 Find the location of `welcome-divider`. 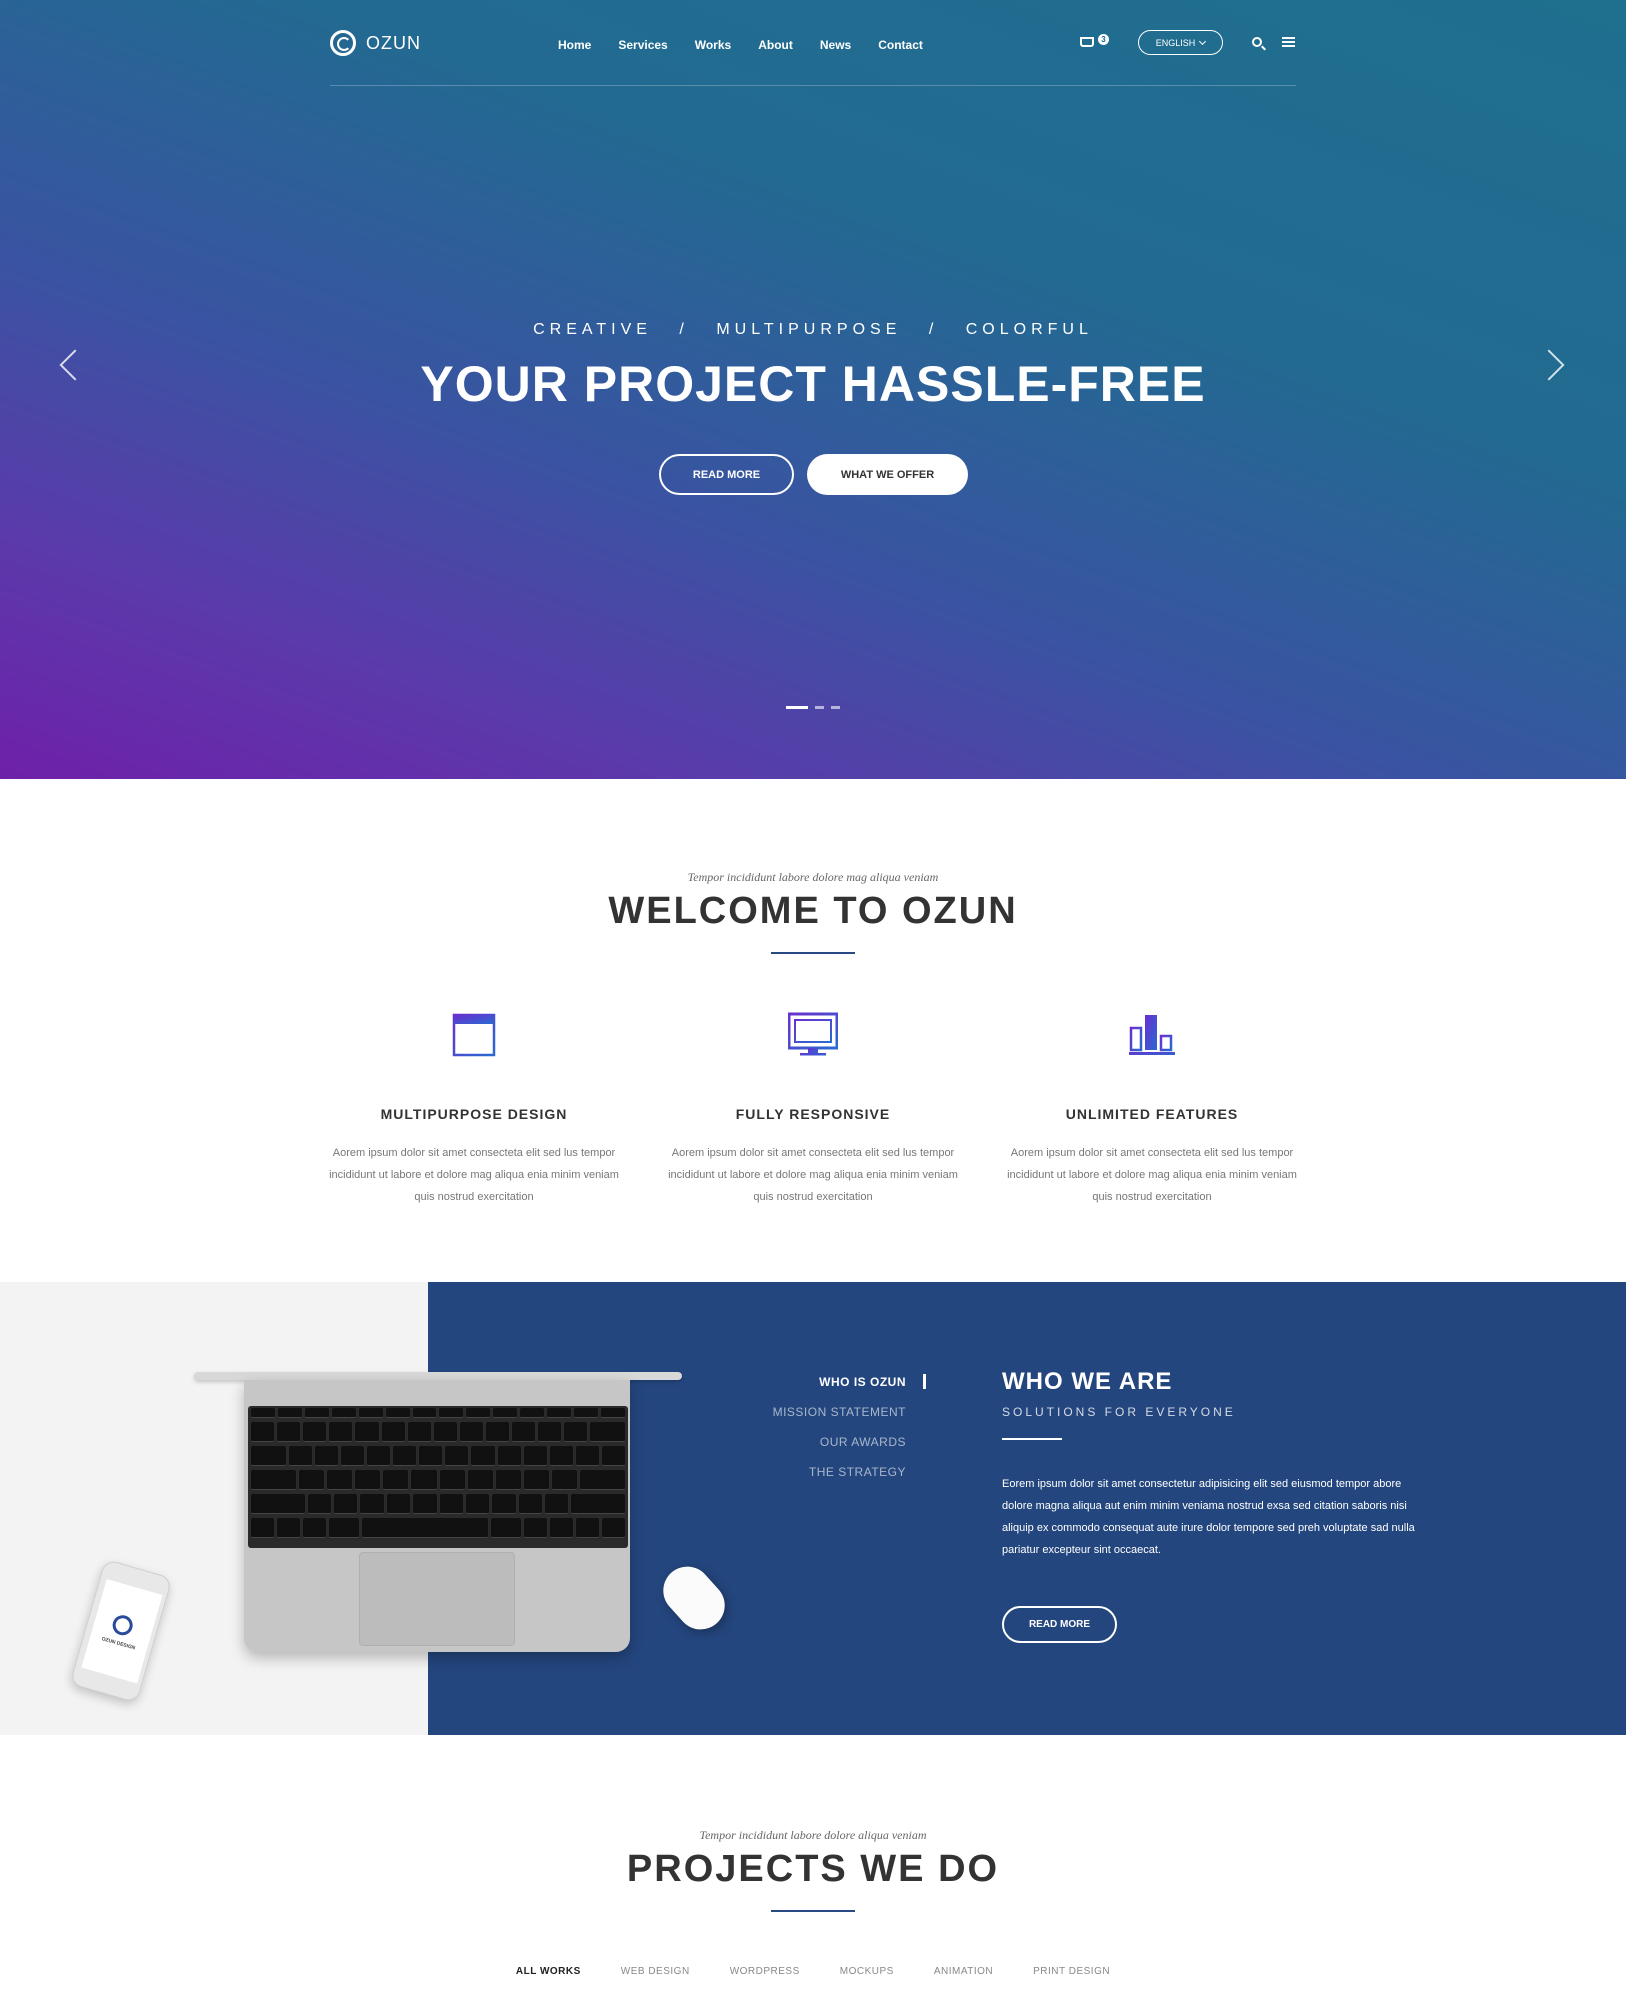

welcome-divider is located at coordinates (813, 953).